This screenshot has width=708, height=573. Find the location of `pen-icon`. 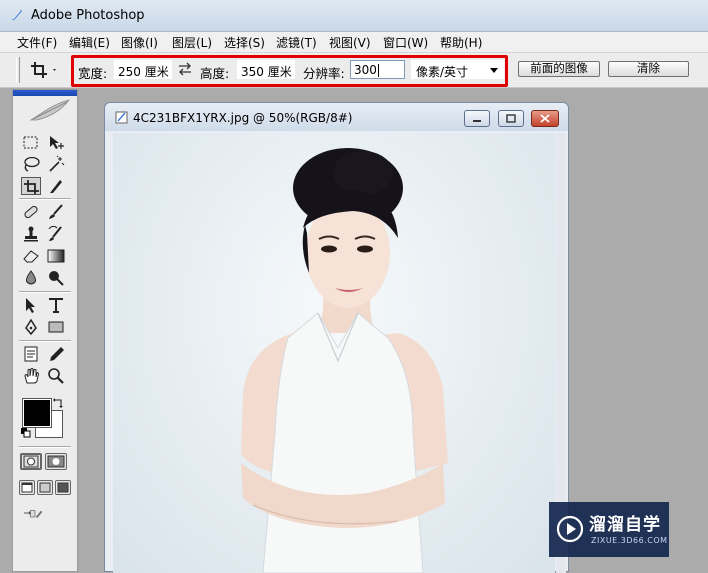

pen-icon is located at coordinates (31, 327).